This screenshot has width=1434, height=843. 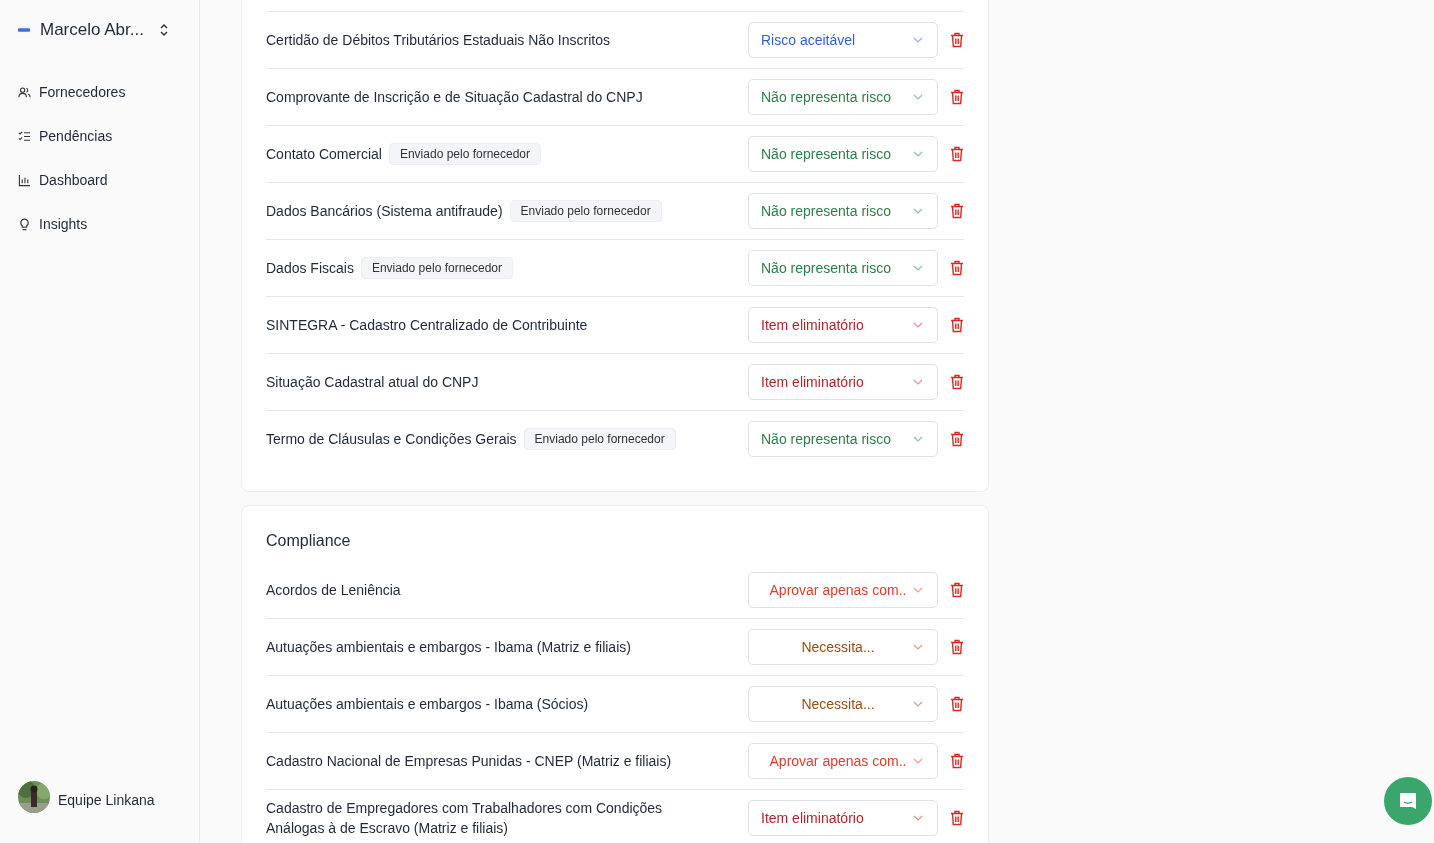 What do you see at coordinates (24, 136) in the screenshot?
I see `checklist-icon` at bounding box center [24, 136].